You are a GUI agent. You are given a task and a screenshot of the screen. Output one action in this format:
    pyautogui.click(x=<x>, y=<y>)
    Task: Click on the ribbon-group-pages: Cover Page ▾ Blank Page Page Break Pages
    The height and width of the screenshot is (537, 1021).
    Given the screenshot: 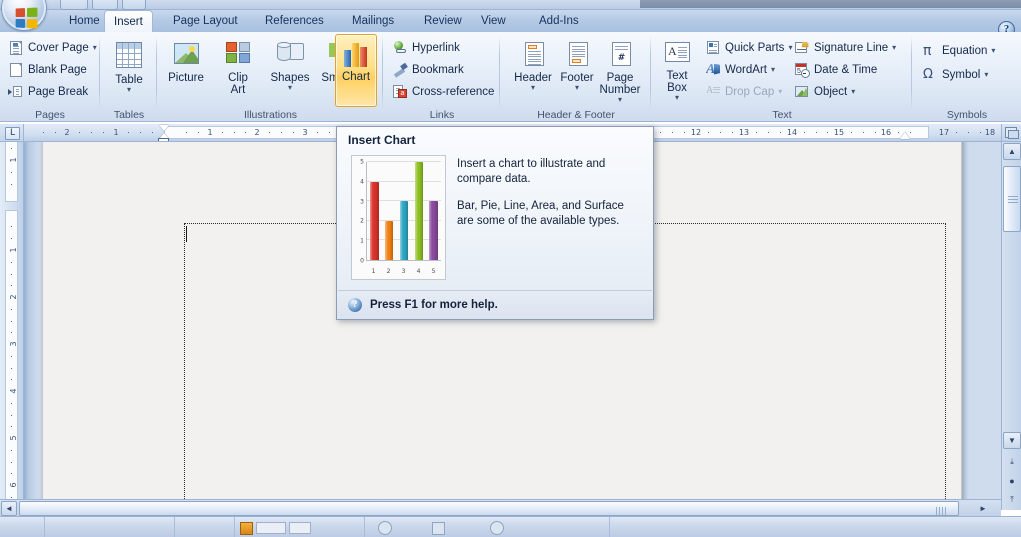 What is the action you would take?
    pyautogui.click(x=50, y=77)
    